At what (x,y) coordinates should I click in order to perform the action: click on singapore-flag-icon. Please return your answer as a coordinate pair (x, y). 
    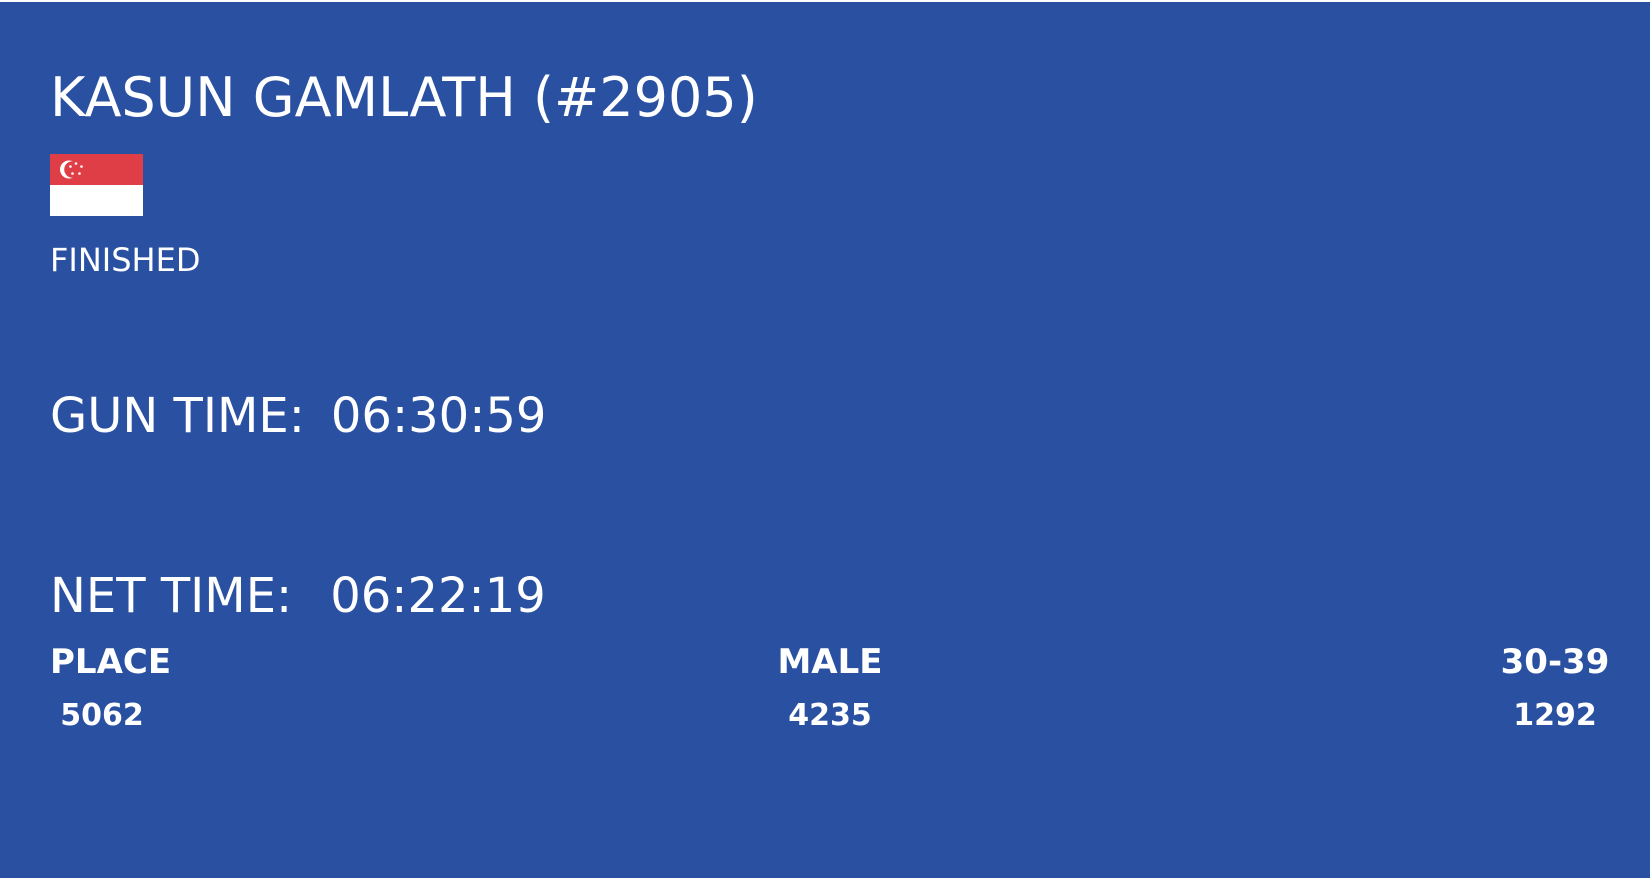
    Looking at the image, I should click on (96, 185).